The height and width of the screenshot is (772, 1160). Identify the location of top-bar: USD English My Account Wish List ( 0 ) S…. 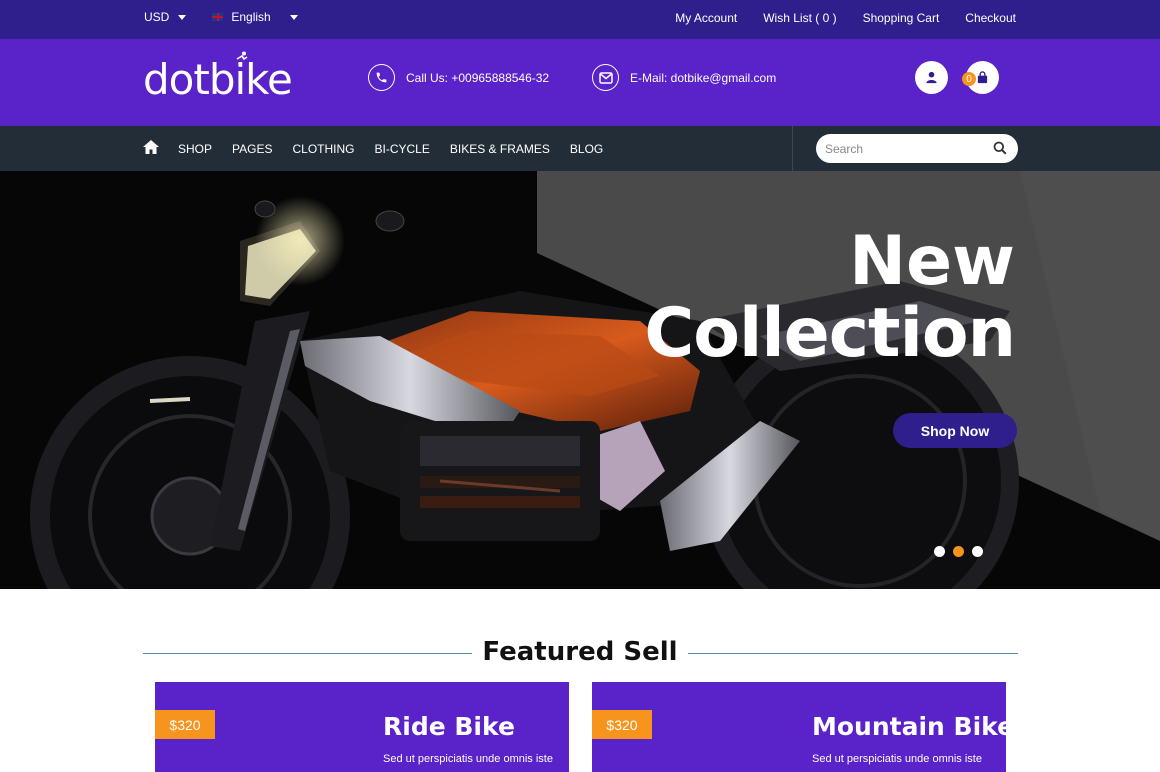
(580, 19).